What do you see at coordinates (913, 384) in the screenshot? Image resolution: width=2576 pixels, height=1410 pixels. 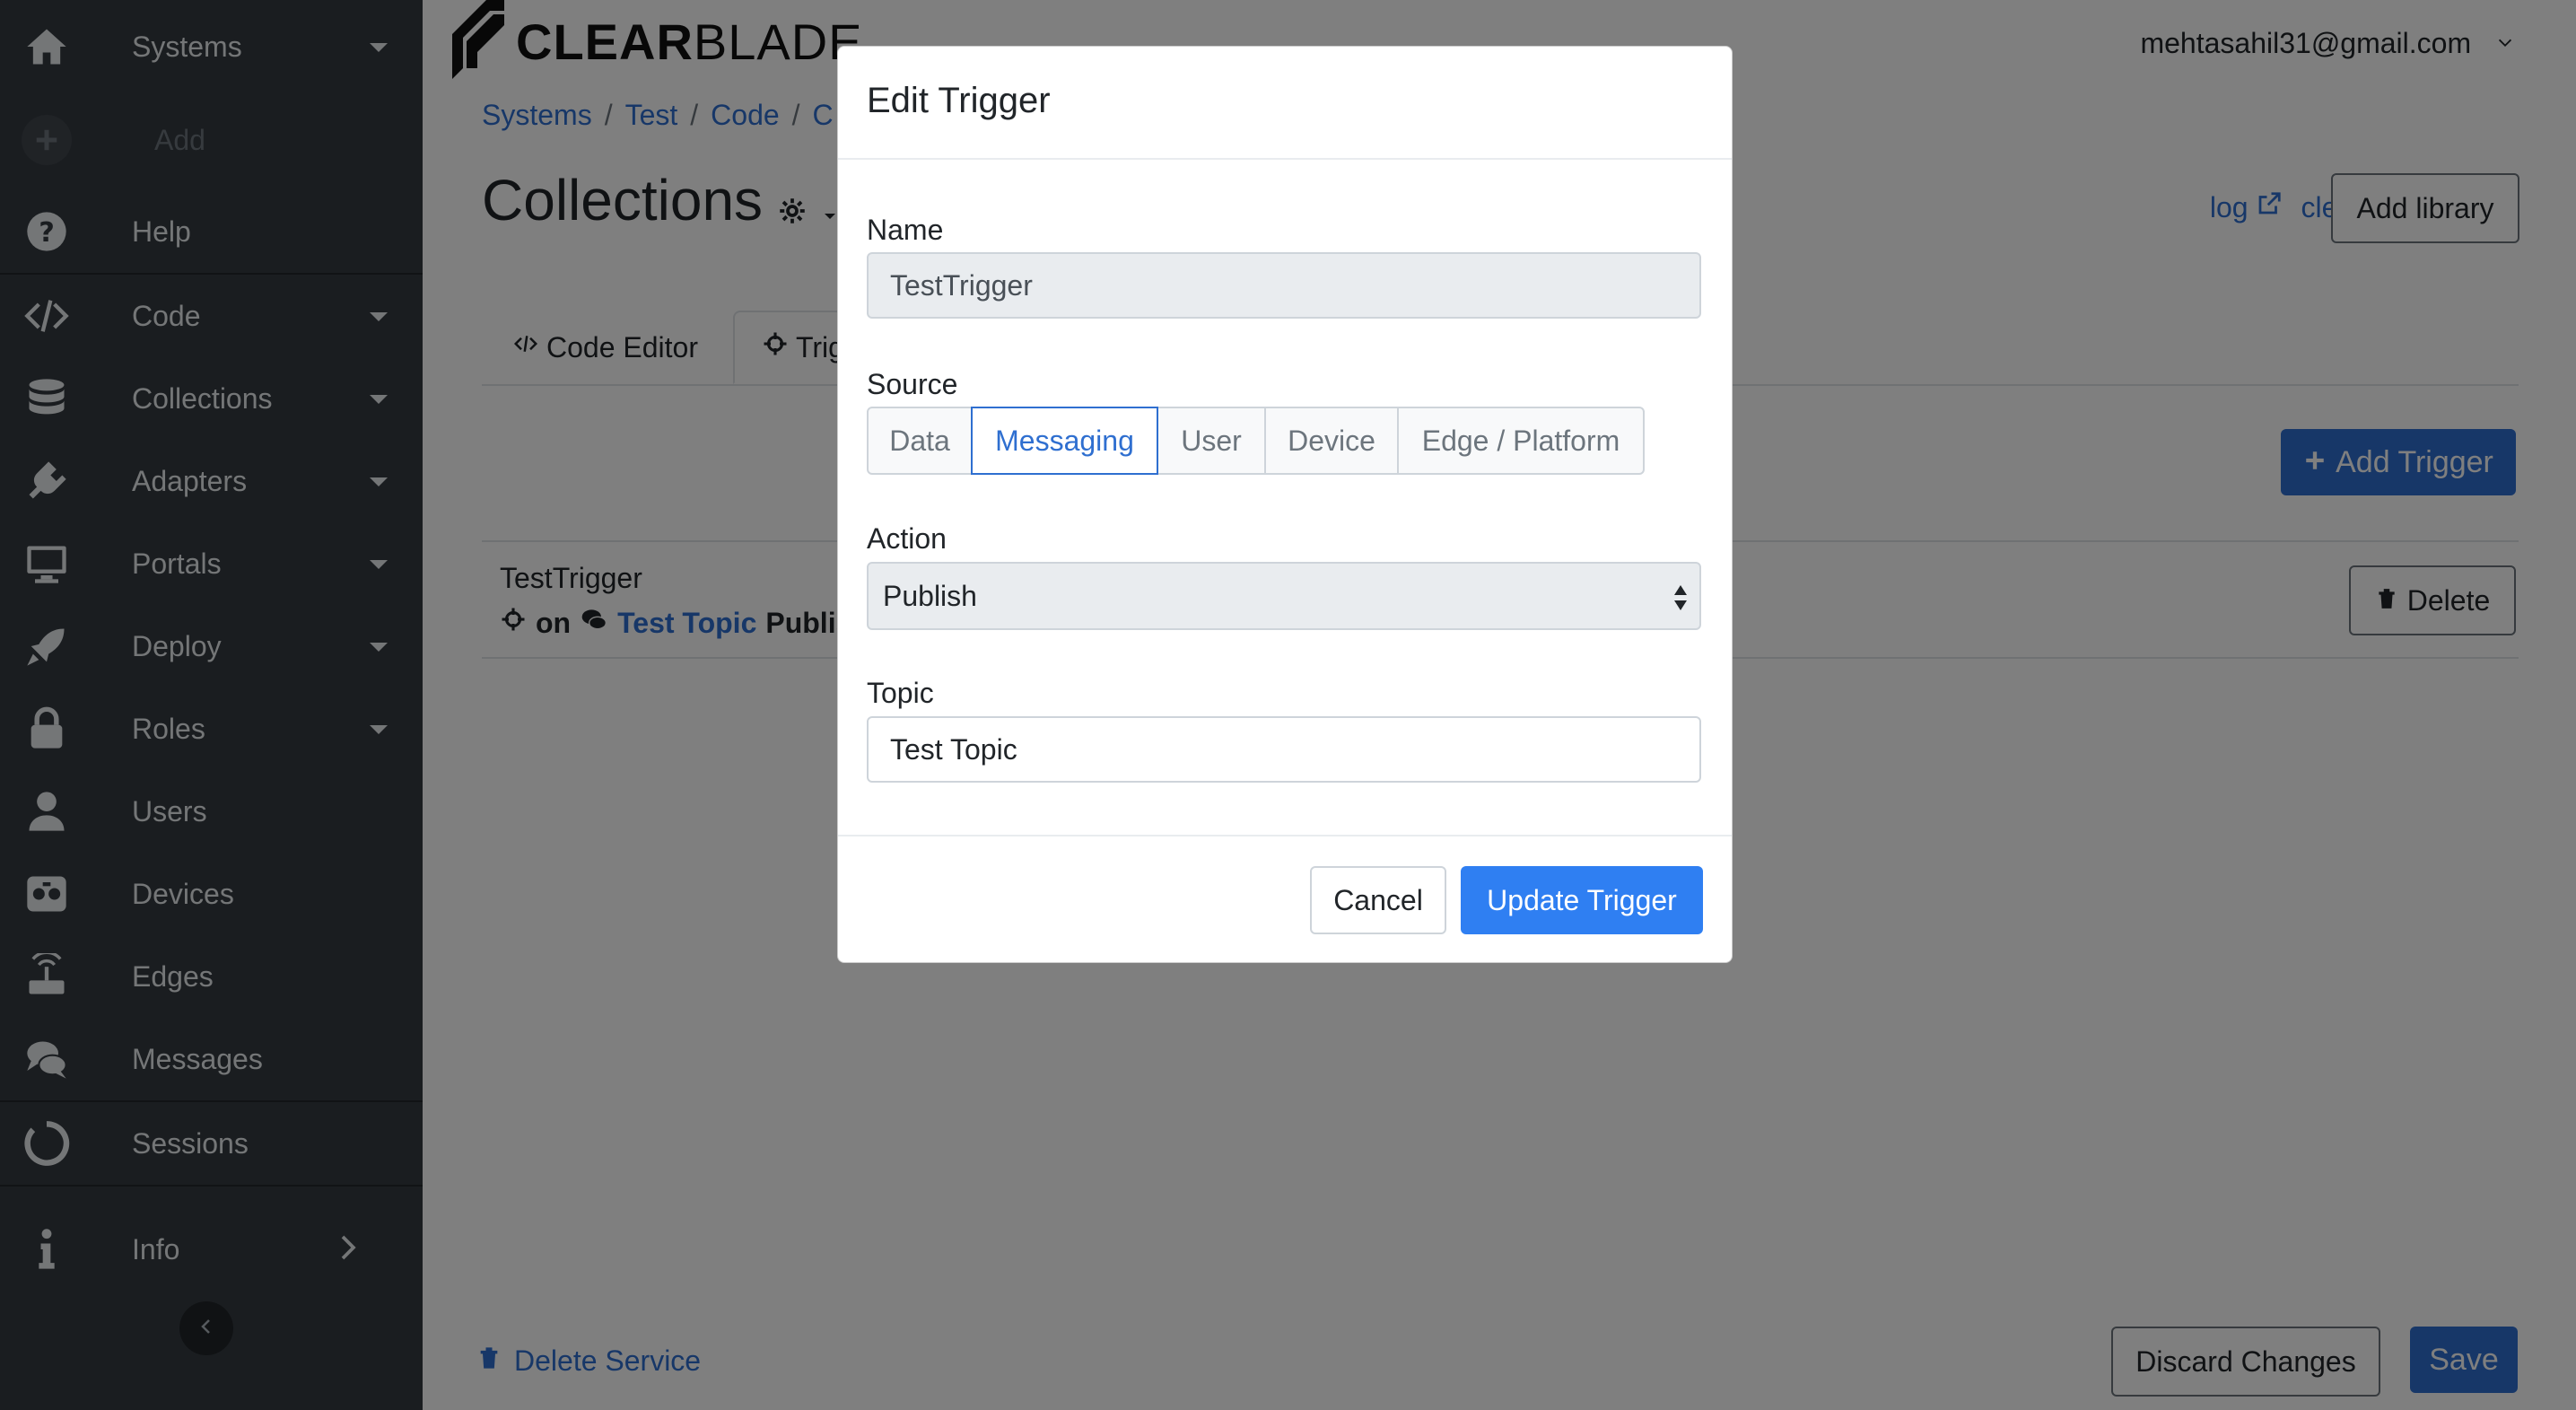 I see `source-label: Source` at bounding box center [913, 384].